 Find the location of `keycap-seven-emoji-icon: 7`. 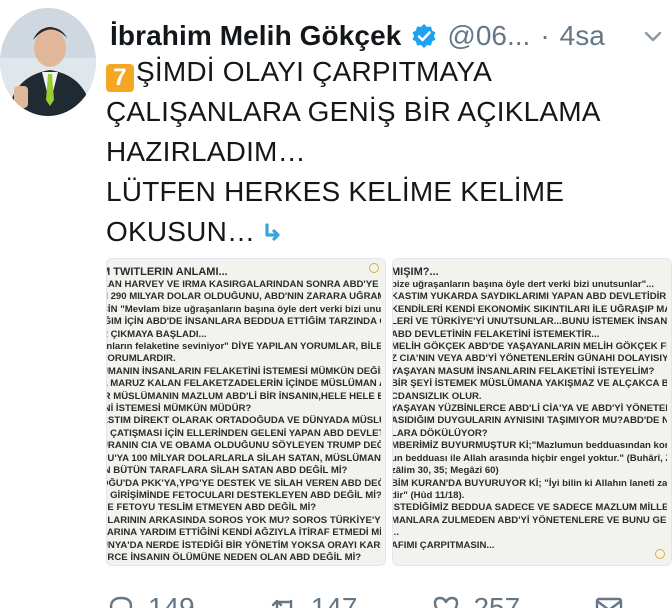

keycap-seven-emoji-icon: 7 is located at coordinates (120, 78).